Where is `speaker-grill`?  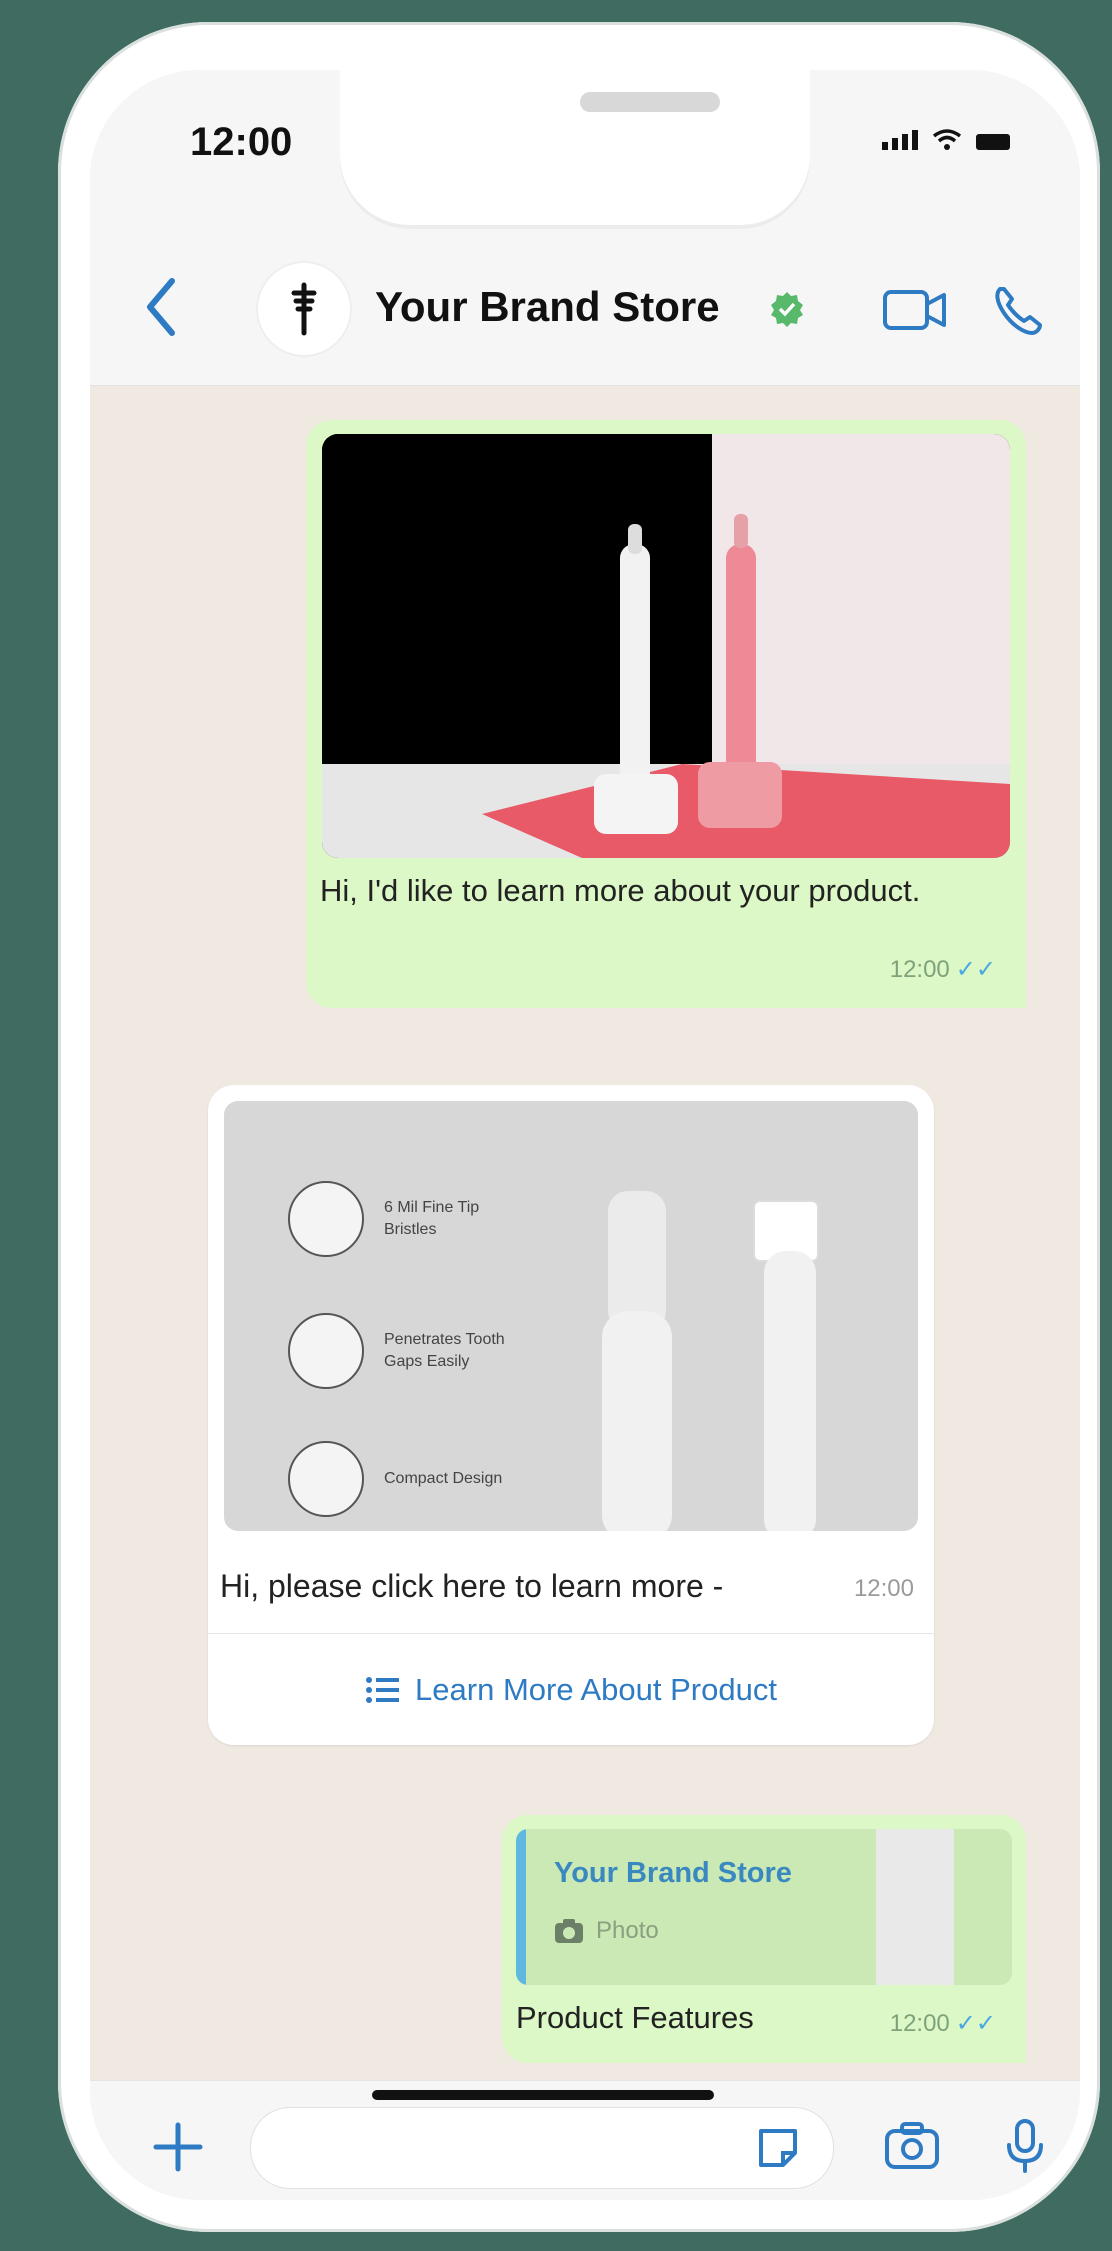 speaker-grill is located at coordinates (650, 102).